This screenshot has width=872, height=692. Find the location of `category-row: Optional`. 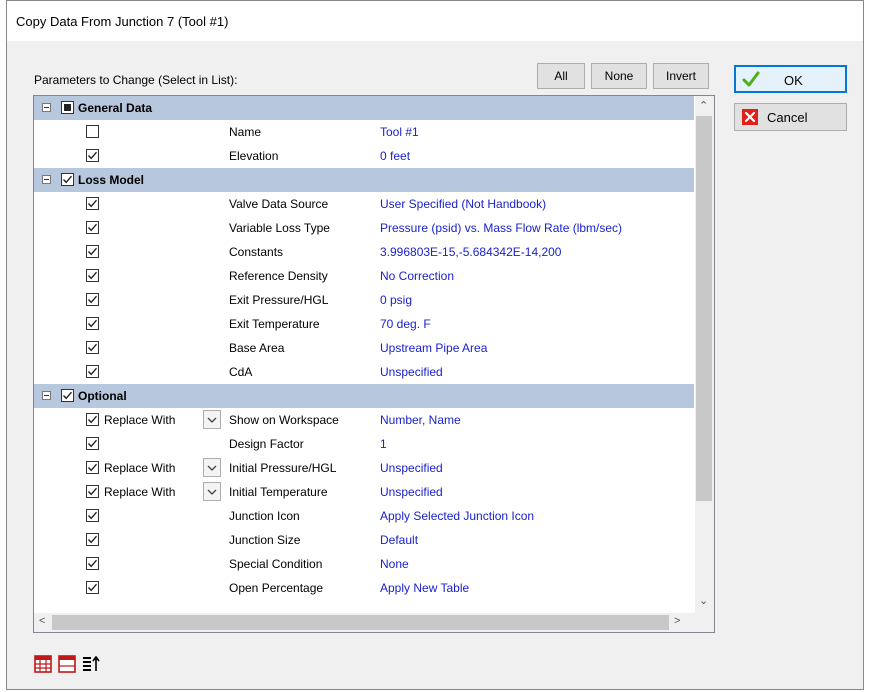

category-row: Optional is located at coordinates (364, 396).